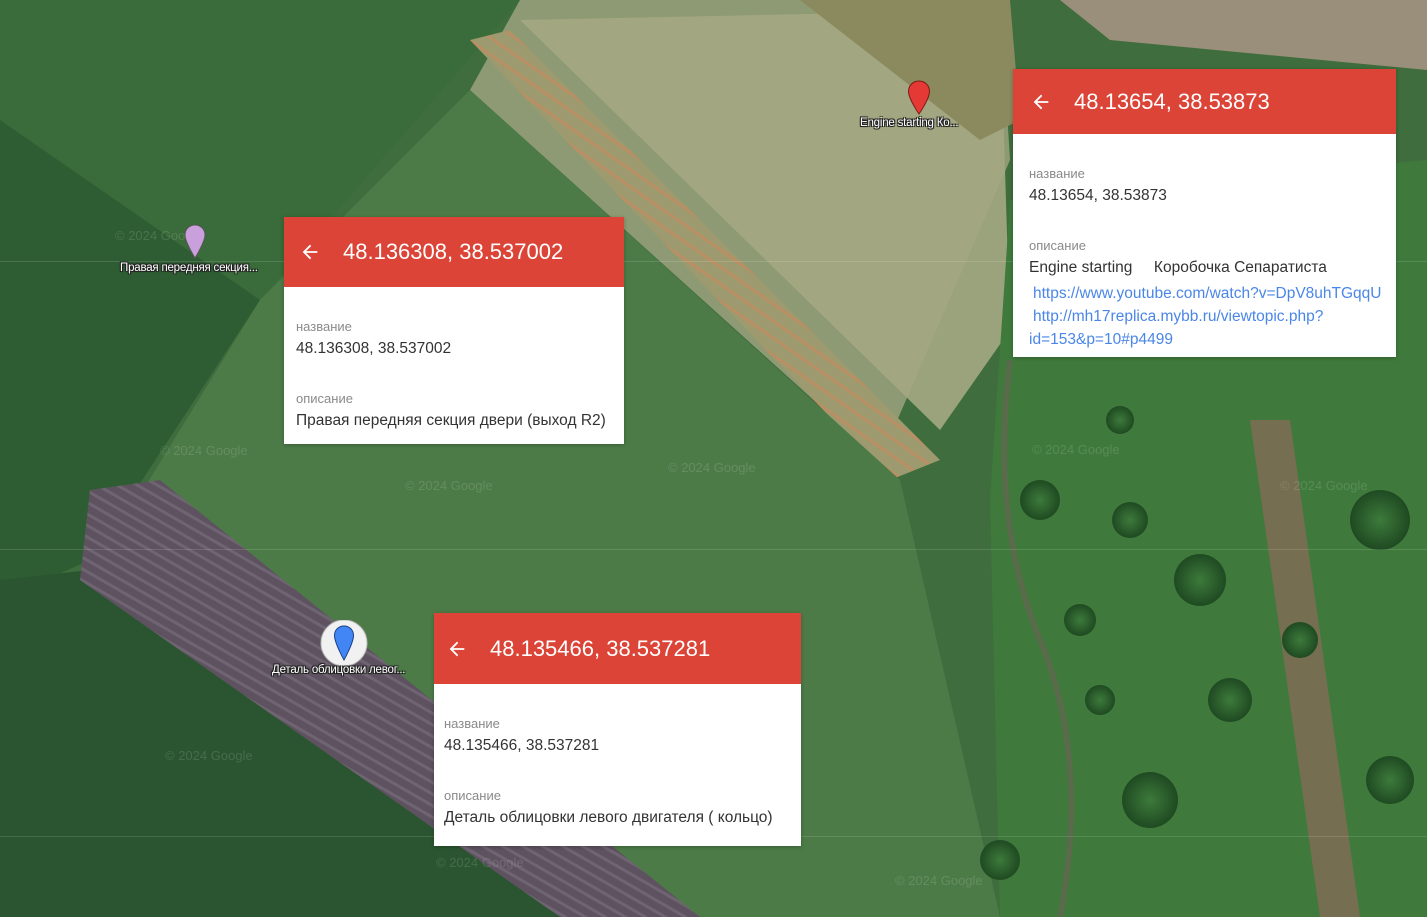 This screenshot has height=917, width=1427. Describe the element at coordinates (1101, 339) in the screenshot. I see `forum-link-continued: id=153&p=10#p4499` at that location.